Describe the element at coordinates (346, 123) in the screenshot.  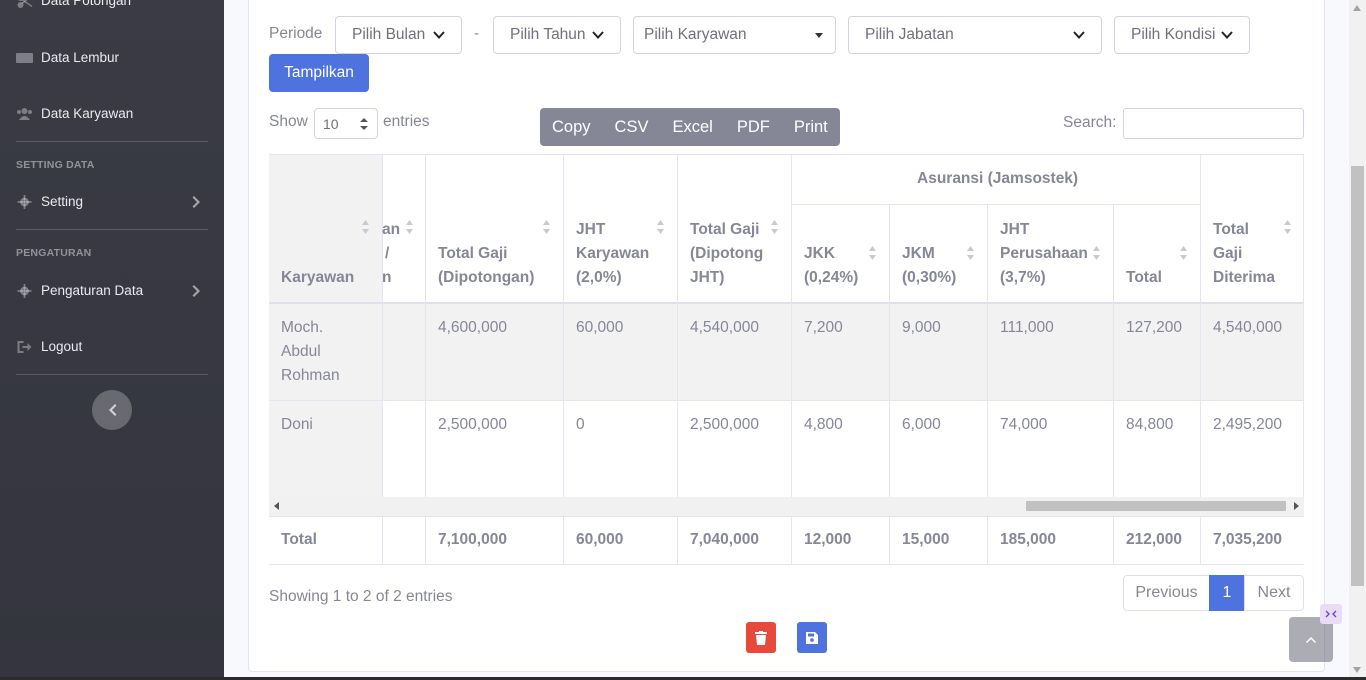
I see `entries-length-select: 10` at that location.